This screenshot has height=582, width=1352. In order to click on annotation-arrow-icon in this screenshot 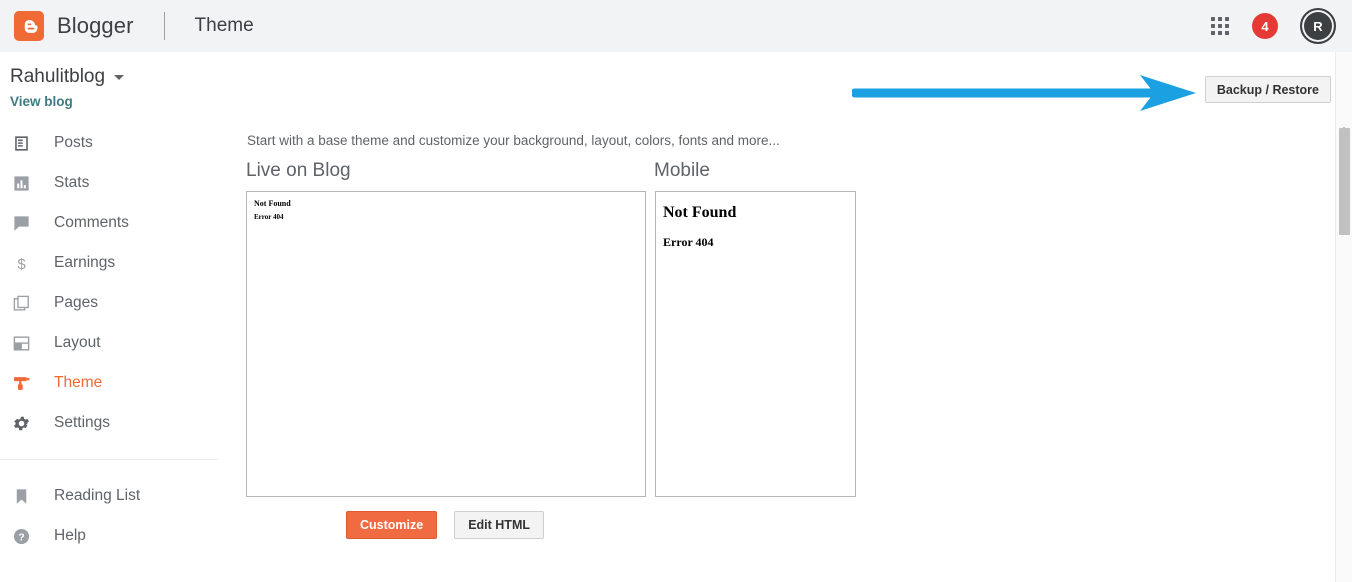, I will do `click(1023, 92)`.